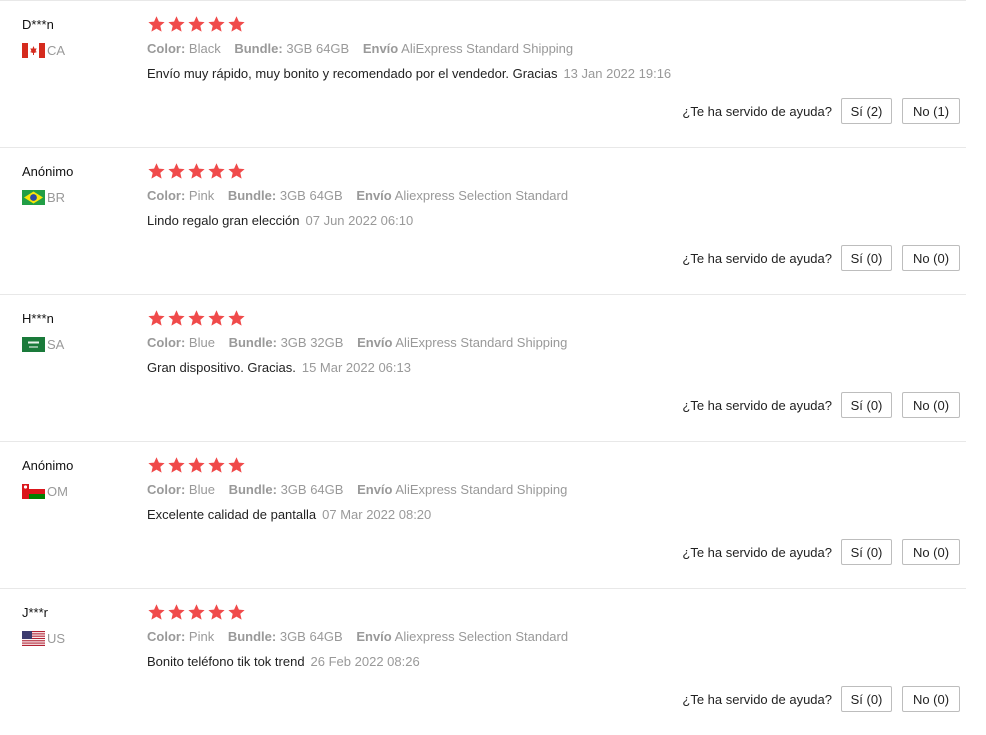 The height and width of the screenshot is (735, 986). What do you see at coordinates (33, 638) in the screenshot?
I see `usa-flag-icon` at bounding box center [33, 638].